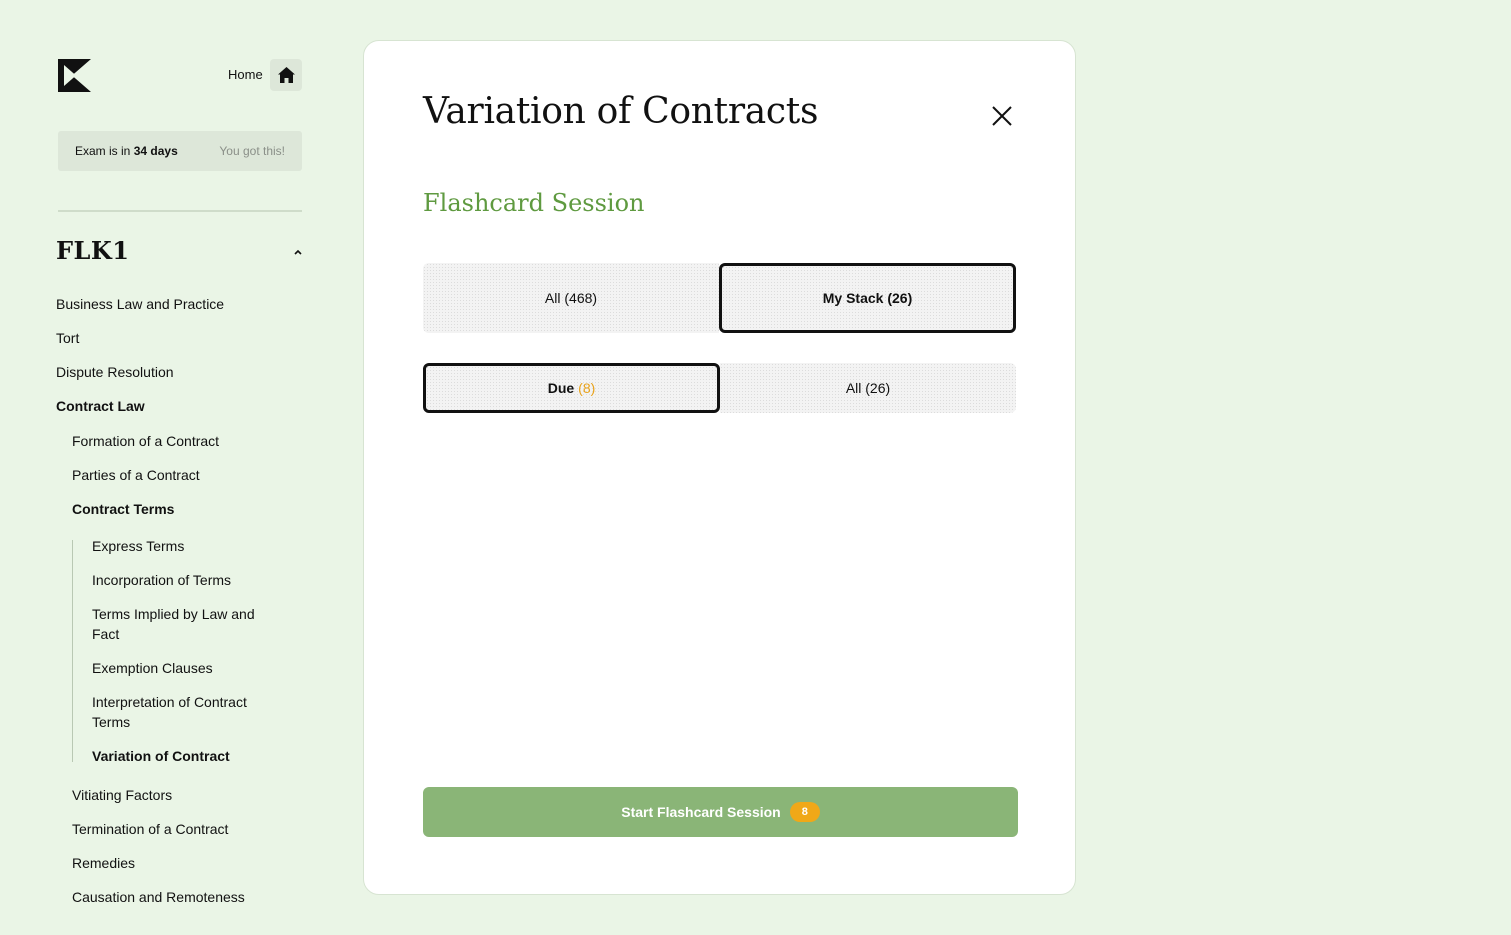 This screenshot has height=935, width=1511. I want to click on sidebar-item-incorporation: Incorporation of Terms, so click(161, 580).